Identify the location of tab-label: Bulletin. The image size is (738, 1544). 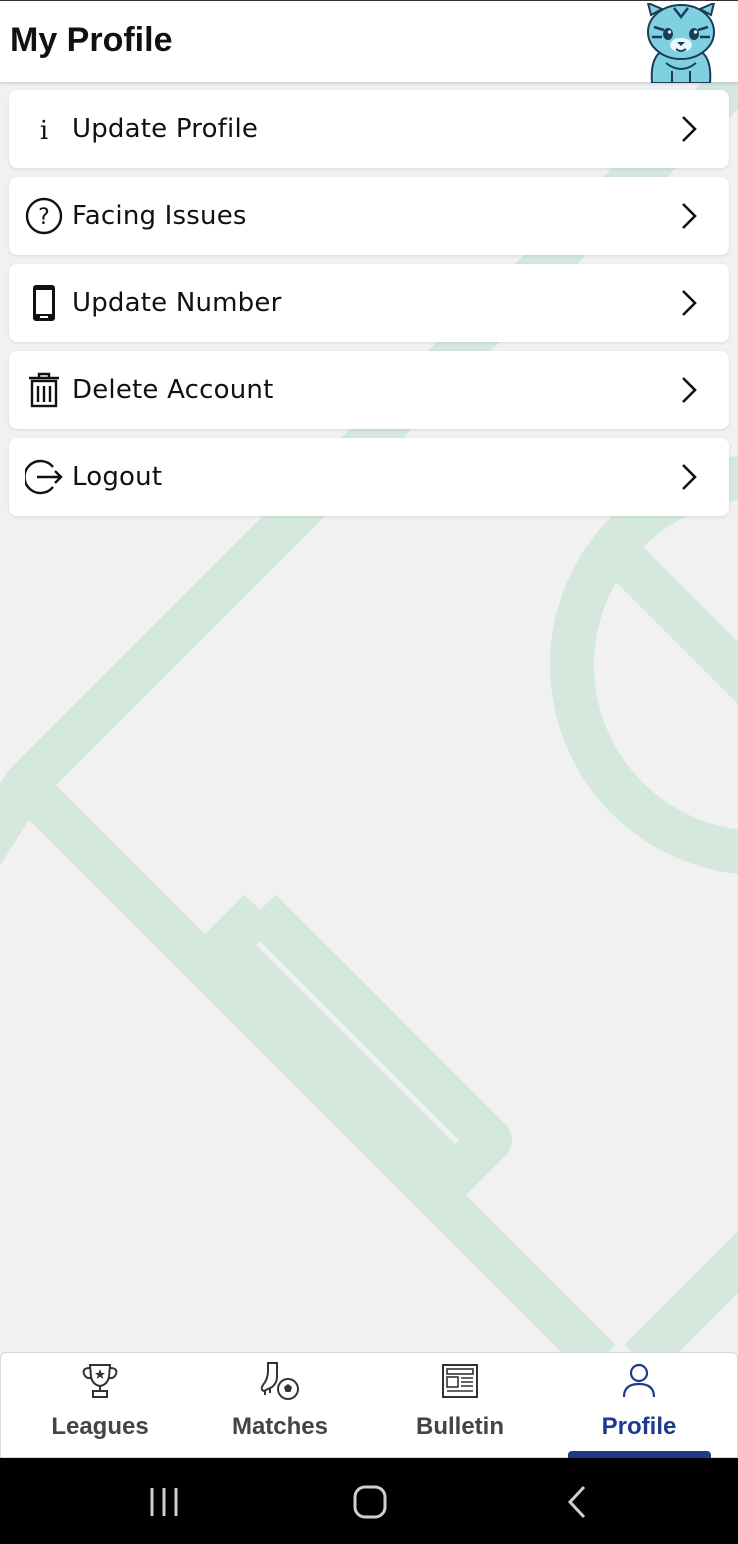
(460, 1426).